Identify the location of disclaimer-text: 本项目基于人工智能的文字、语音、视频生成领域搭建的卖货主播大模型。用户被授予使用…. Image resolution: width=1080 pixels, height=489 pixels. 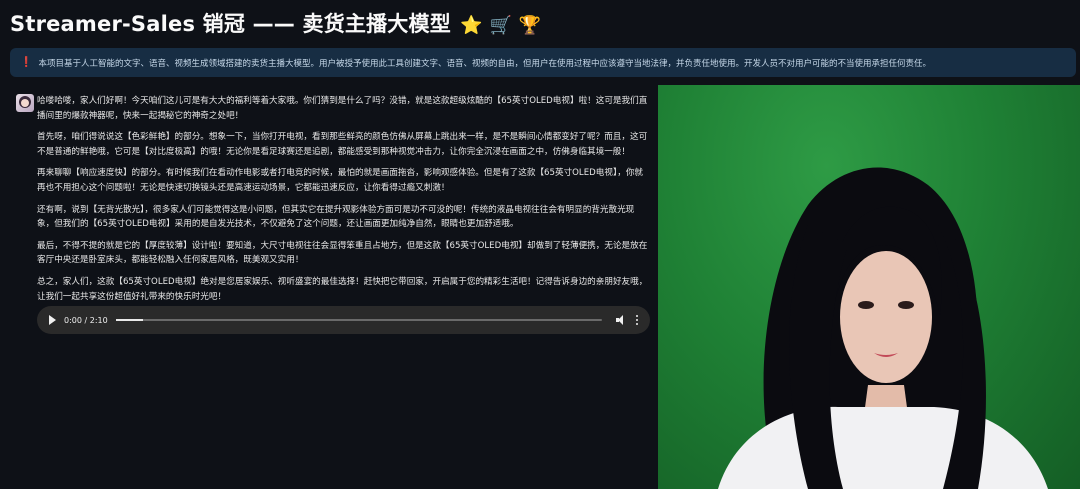
(484, 63).